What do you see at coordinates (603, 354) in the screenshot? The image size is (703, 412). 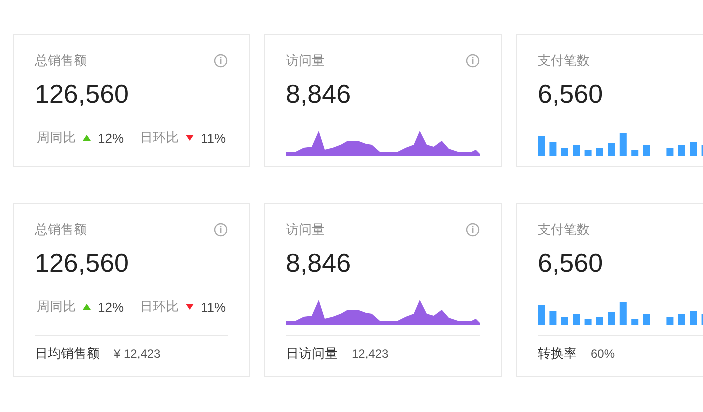 I see `footer-value: 60%` at bounding box center [603, 354].